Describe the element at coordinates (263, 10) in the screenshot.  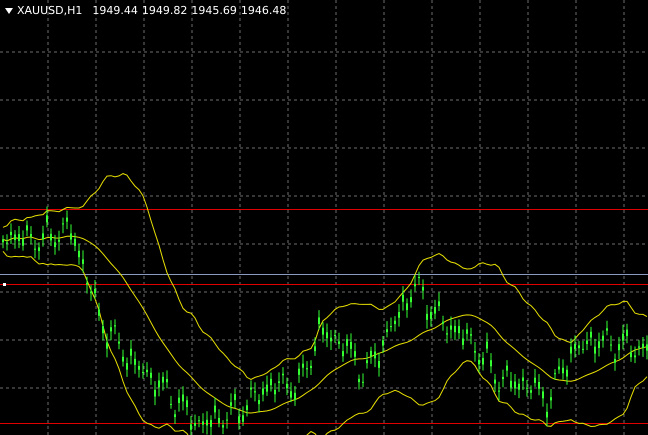
I see `close-price: 1946.48` at that location.